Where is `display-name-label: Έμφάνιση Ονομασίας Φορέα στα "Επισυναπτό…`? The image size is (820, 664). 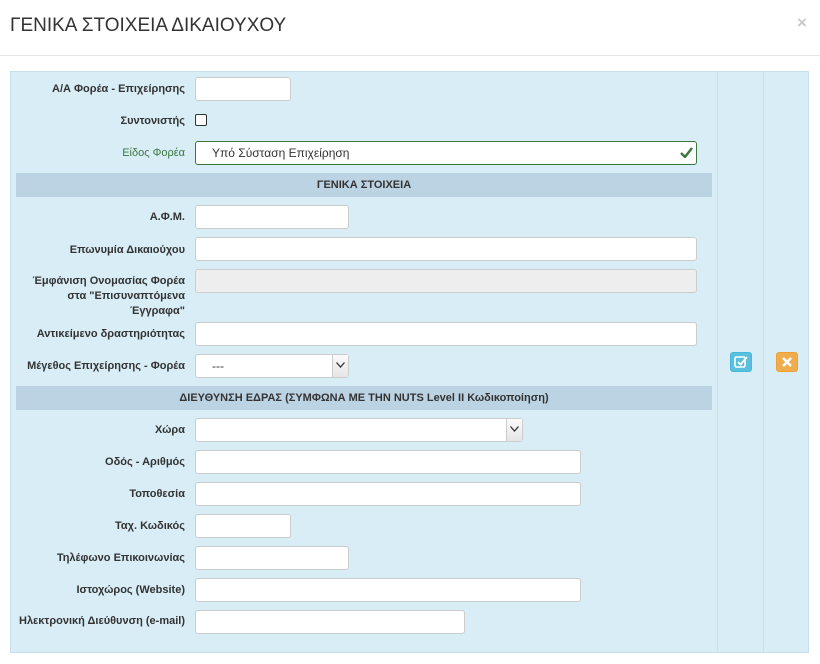 display-name-label: Έμφάνιση Ονομασίας Φορέα στα "Επισυναπτό… is located at coordinates (108, 296).